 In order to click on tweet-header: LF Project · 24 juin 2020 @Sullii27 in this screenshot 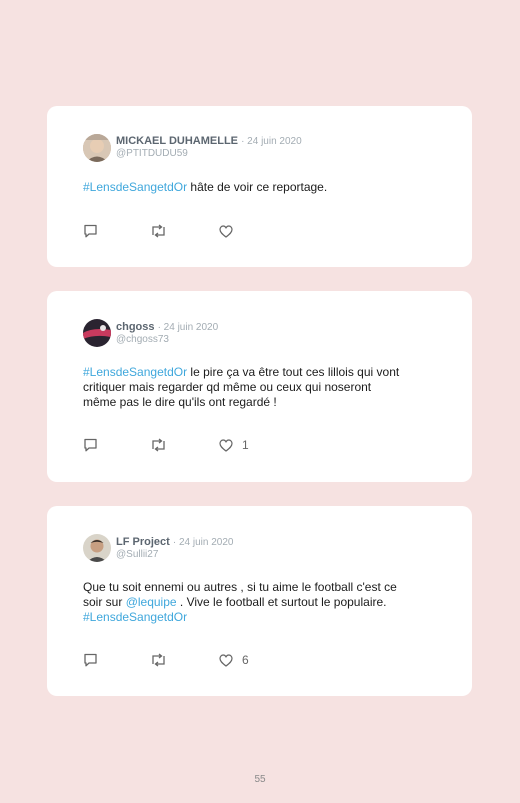, I will do `click(174, 548)`.